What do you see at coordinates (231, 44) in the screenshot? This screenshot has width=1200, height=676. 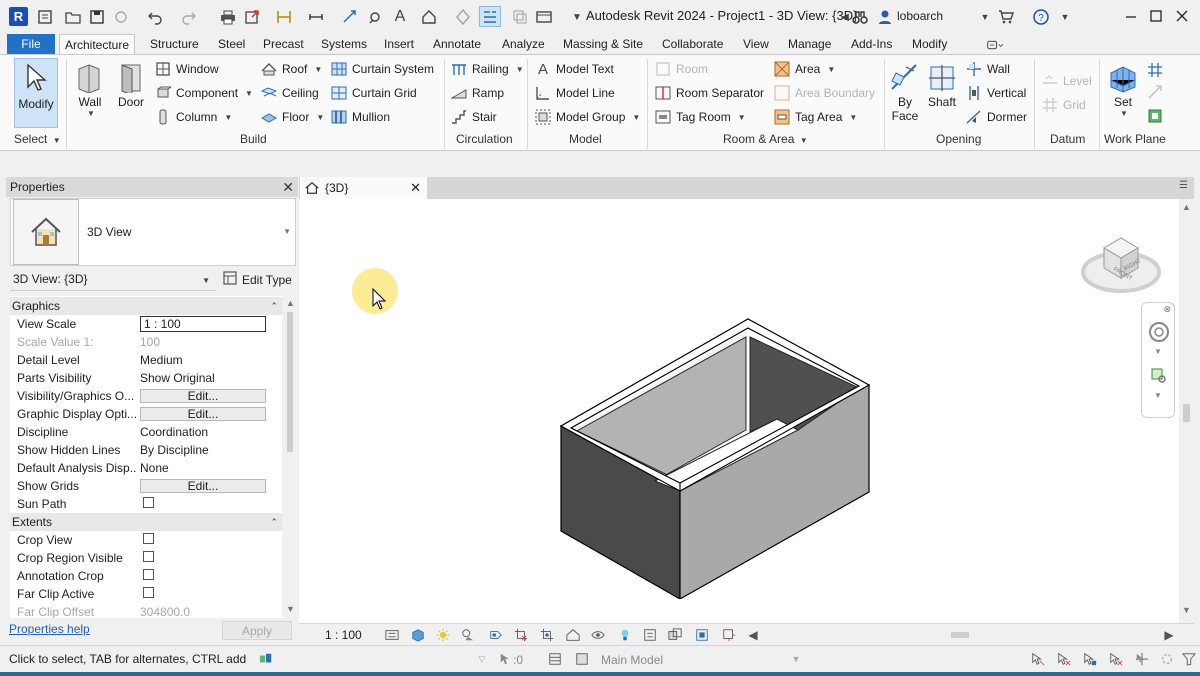 I see `tab-steel: Steel` at bounding box center [231, 44].